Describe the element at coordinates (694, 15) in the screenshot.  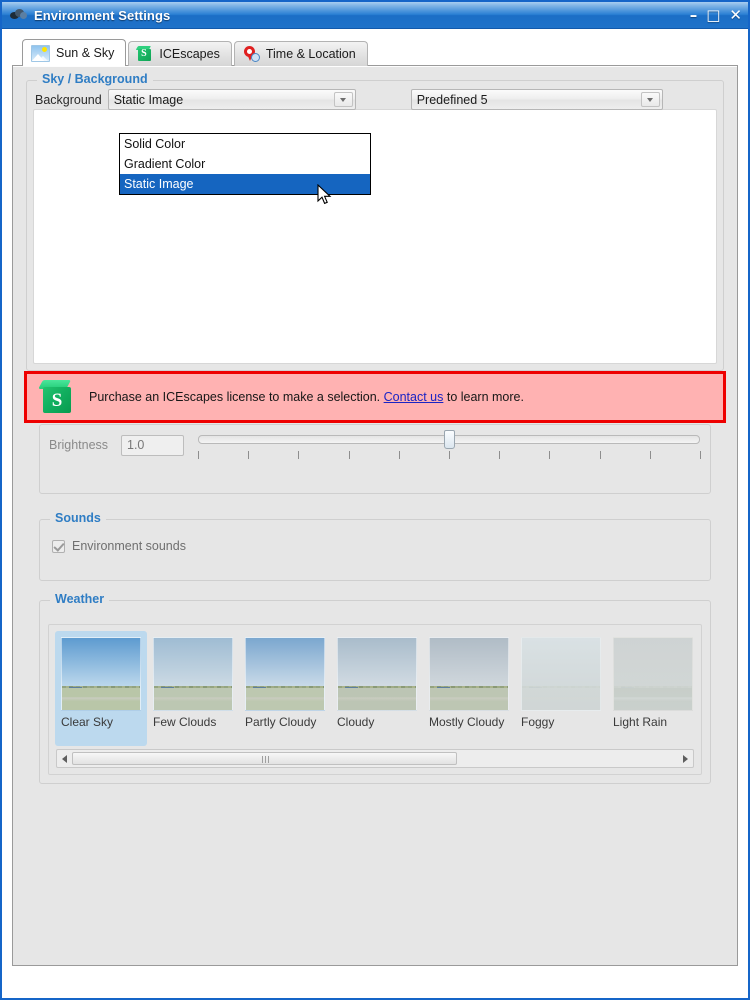
I see `minimize-button: –` at that location.